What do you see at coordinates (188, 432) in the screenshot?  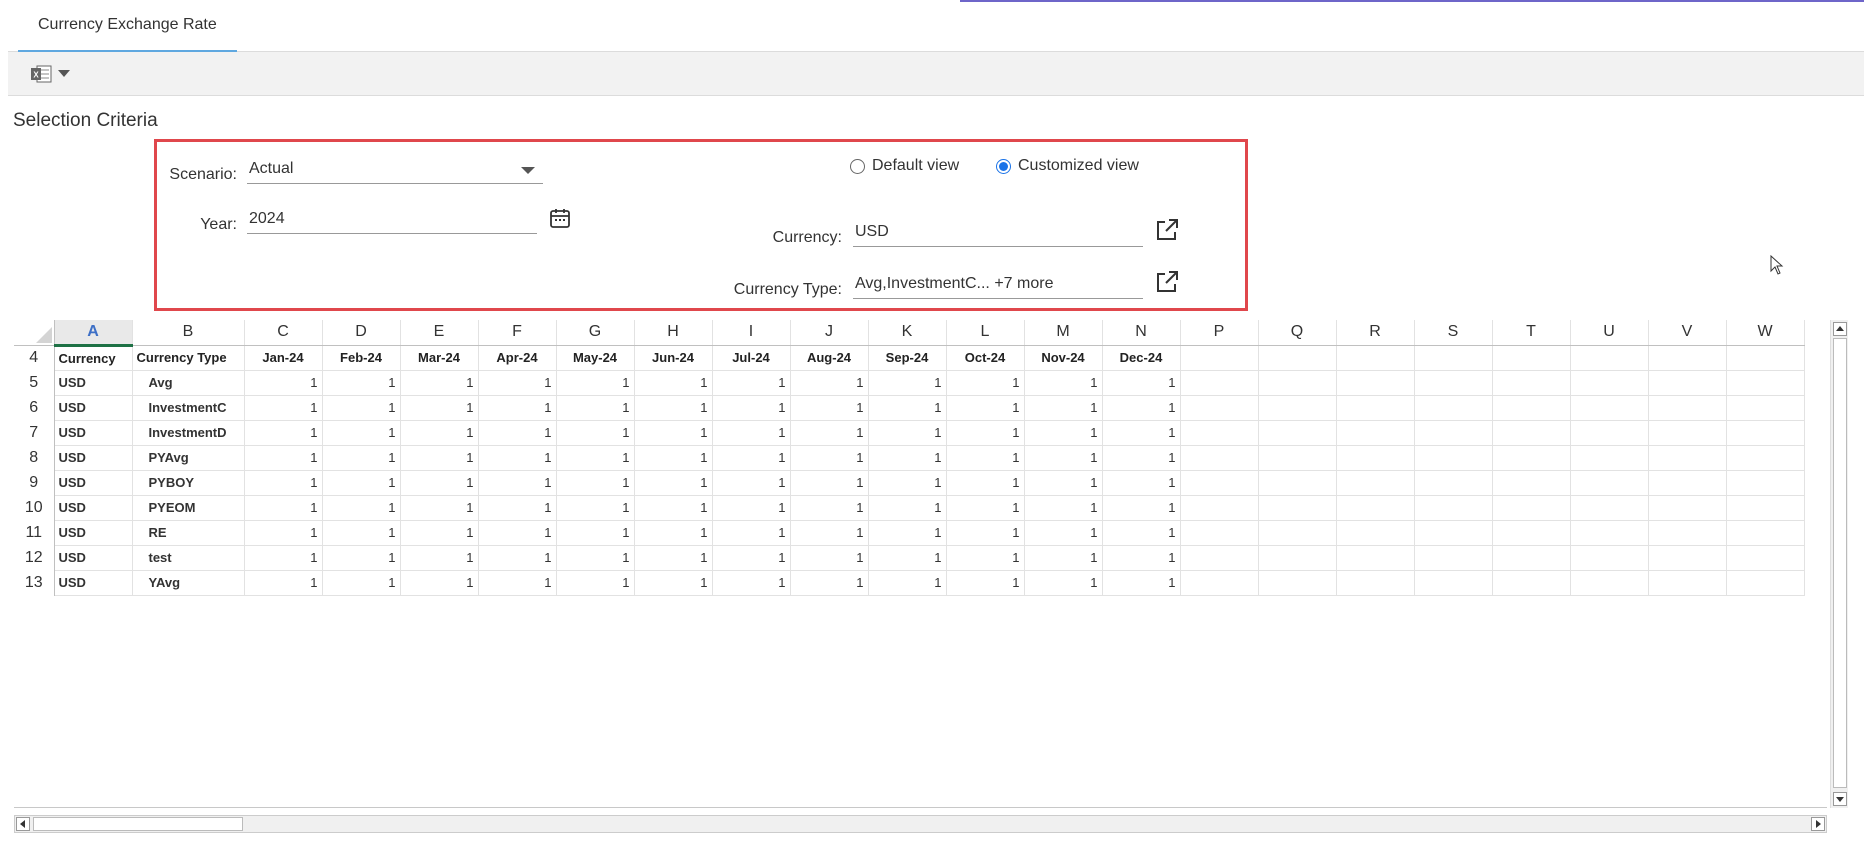 I see `currency-type-cell: InvestmentD` at bounding box center [188, 432].